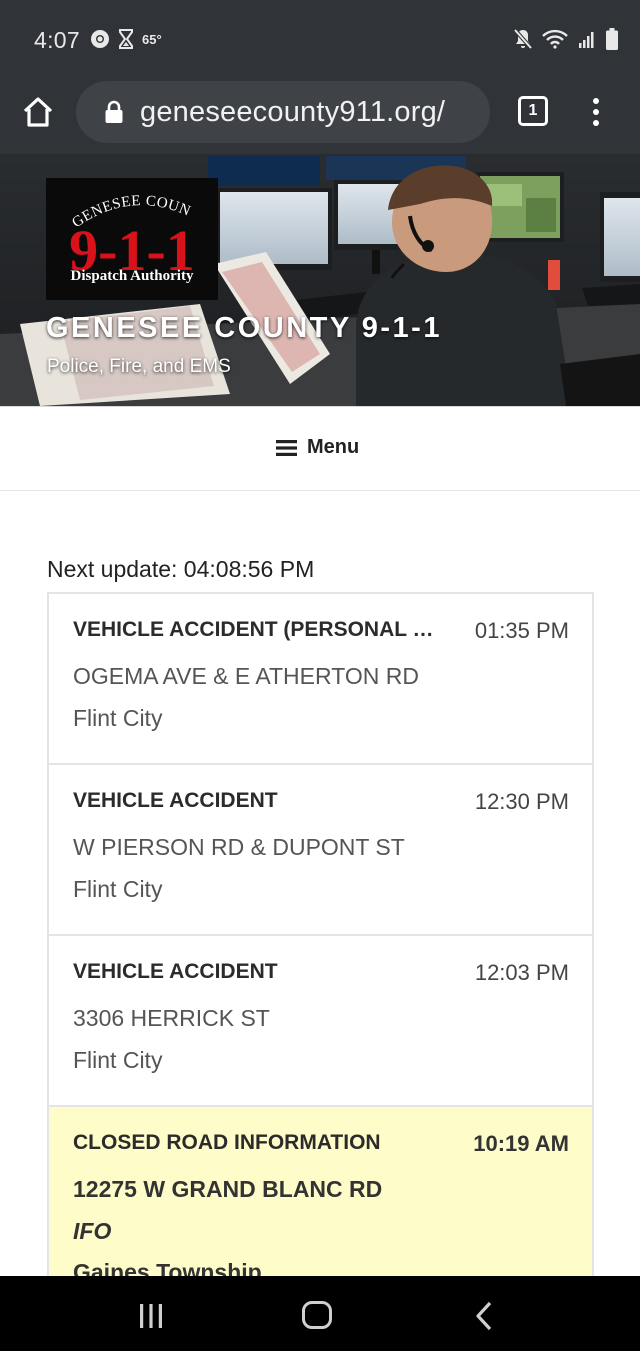 This screenshot has width=640, height=1351. What do you see at coordinates (227, 1142) in the screenshot?
I see `incident-type: CLOSED ROAD INFORMATION` at bounding box center [227, 1142].